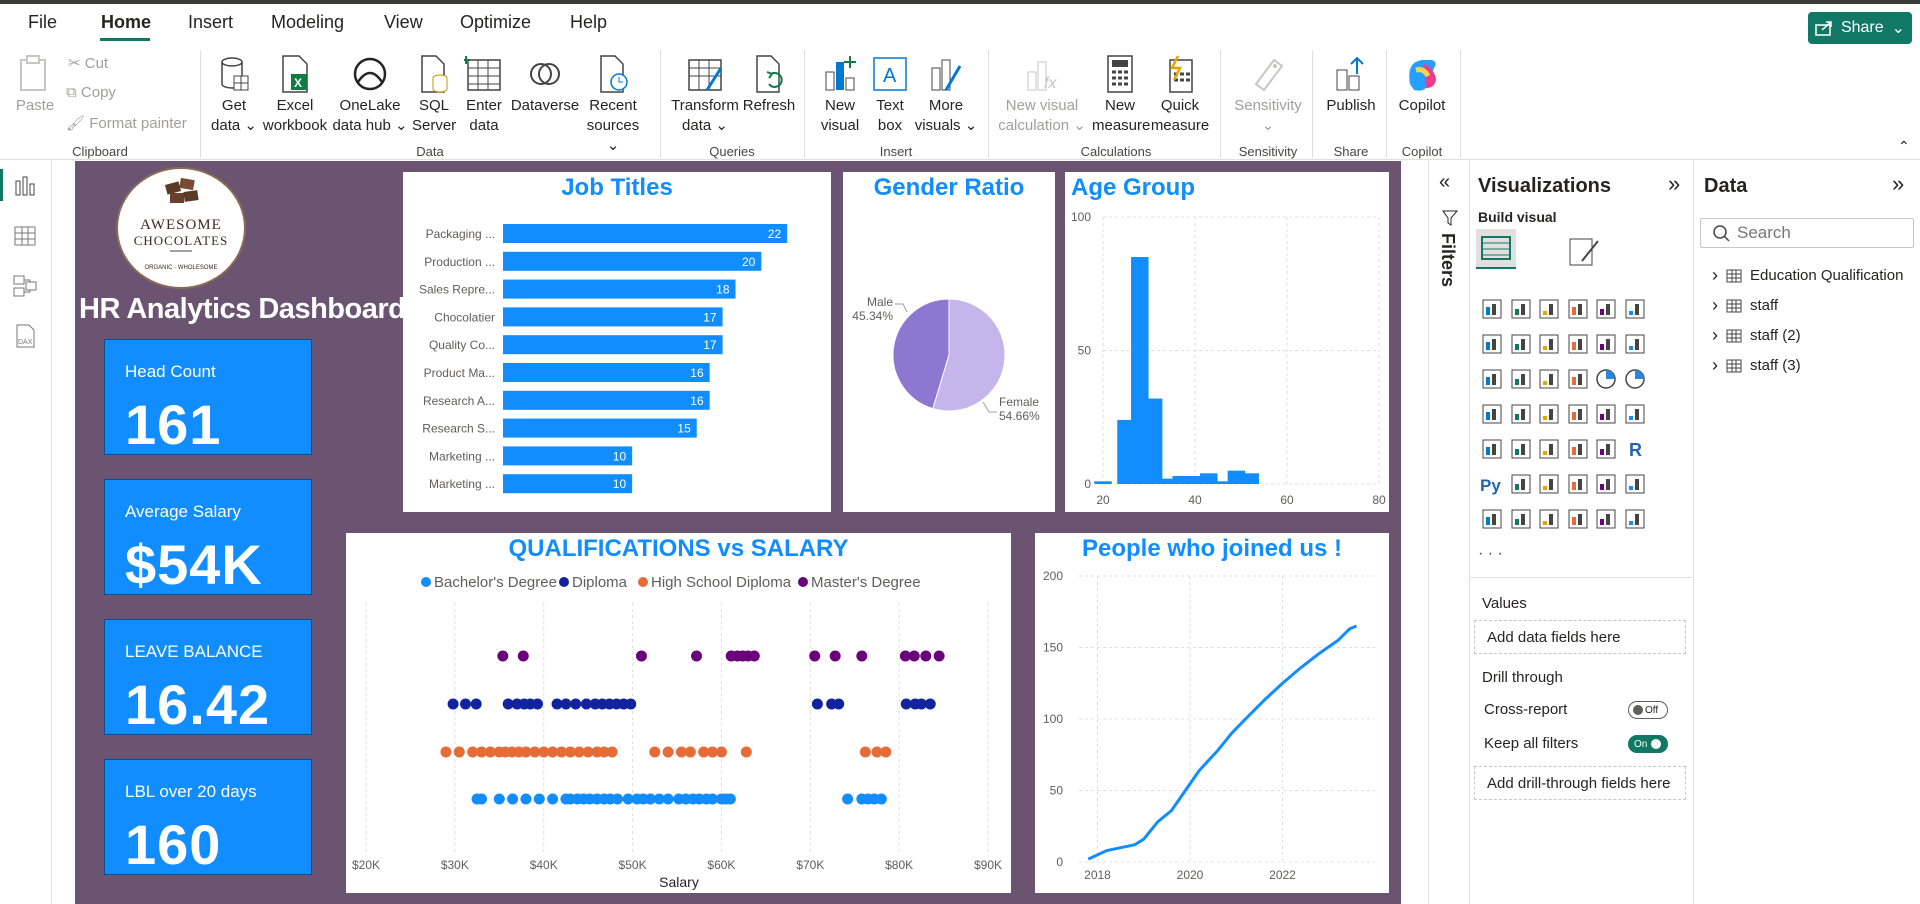 This screenshot has height=904, width=1920. What do you see at coordinates (1648, 744) in the screenshot?
I see `keep-all-filters-toggle: On` at bounding box center [1648, 744].